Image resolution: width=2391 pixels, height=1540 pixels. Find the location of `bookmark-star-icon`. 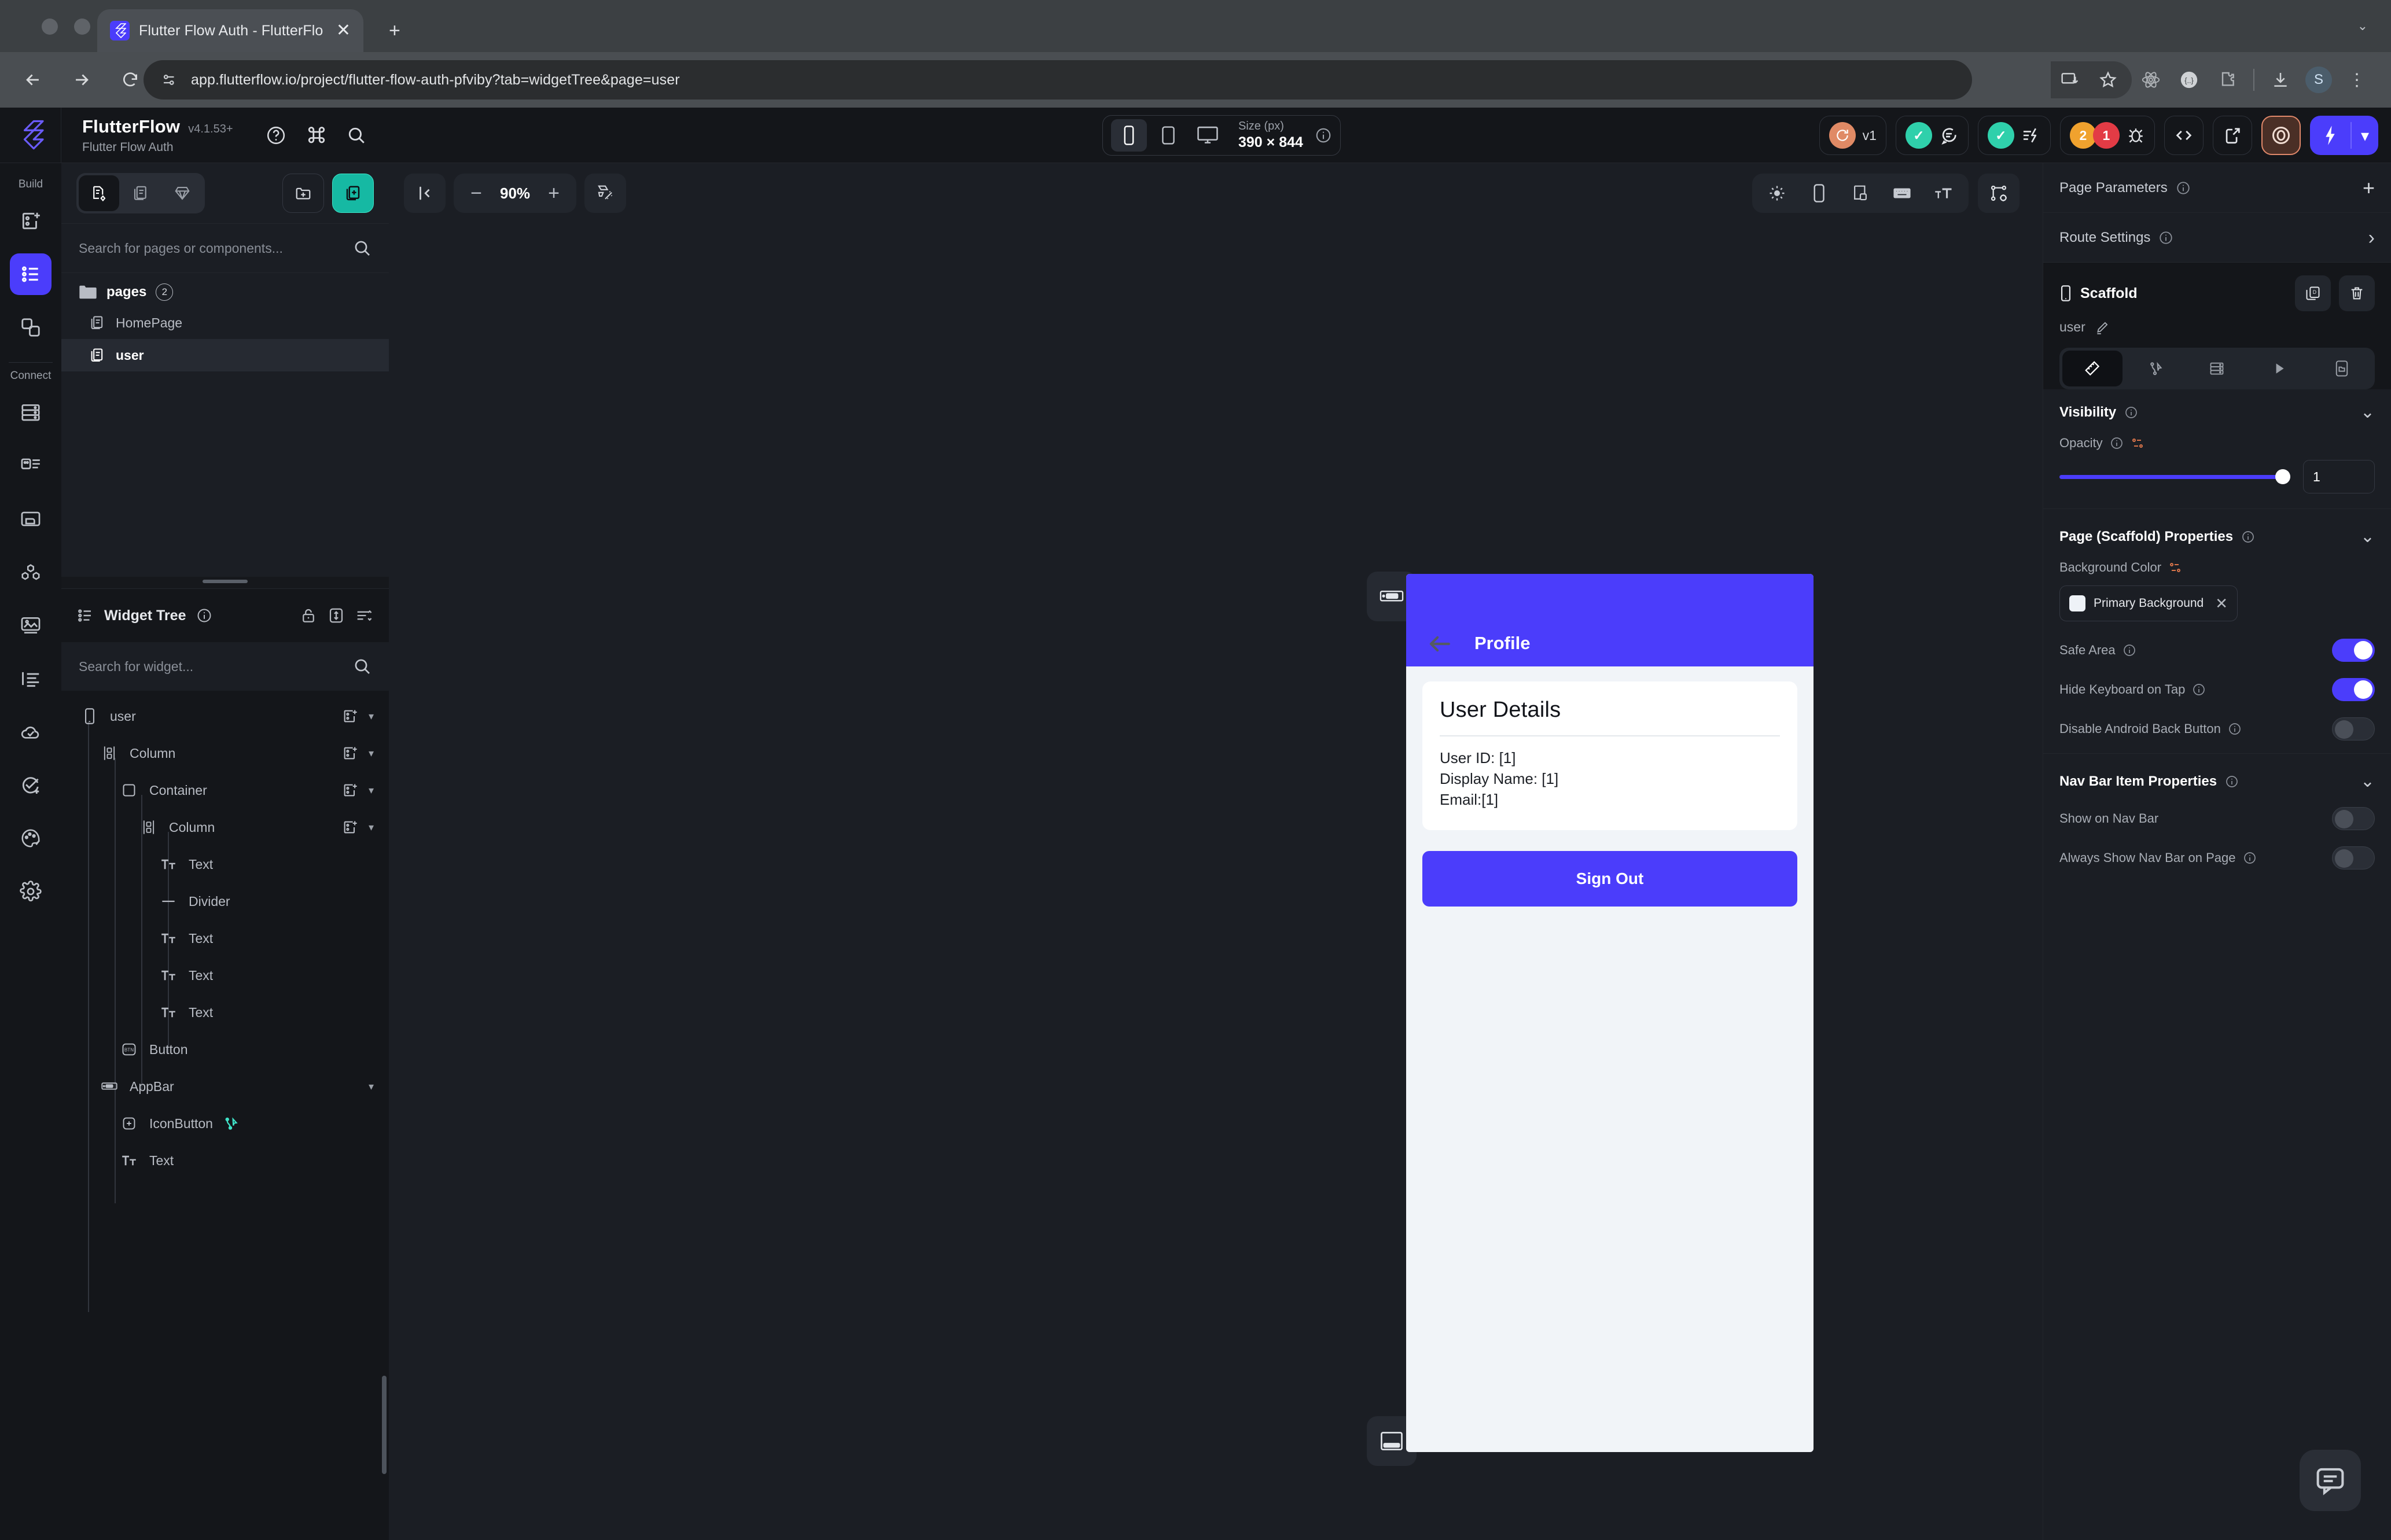

bookmark-star-icon is located at coordinates (2108, 79).